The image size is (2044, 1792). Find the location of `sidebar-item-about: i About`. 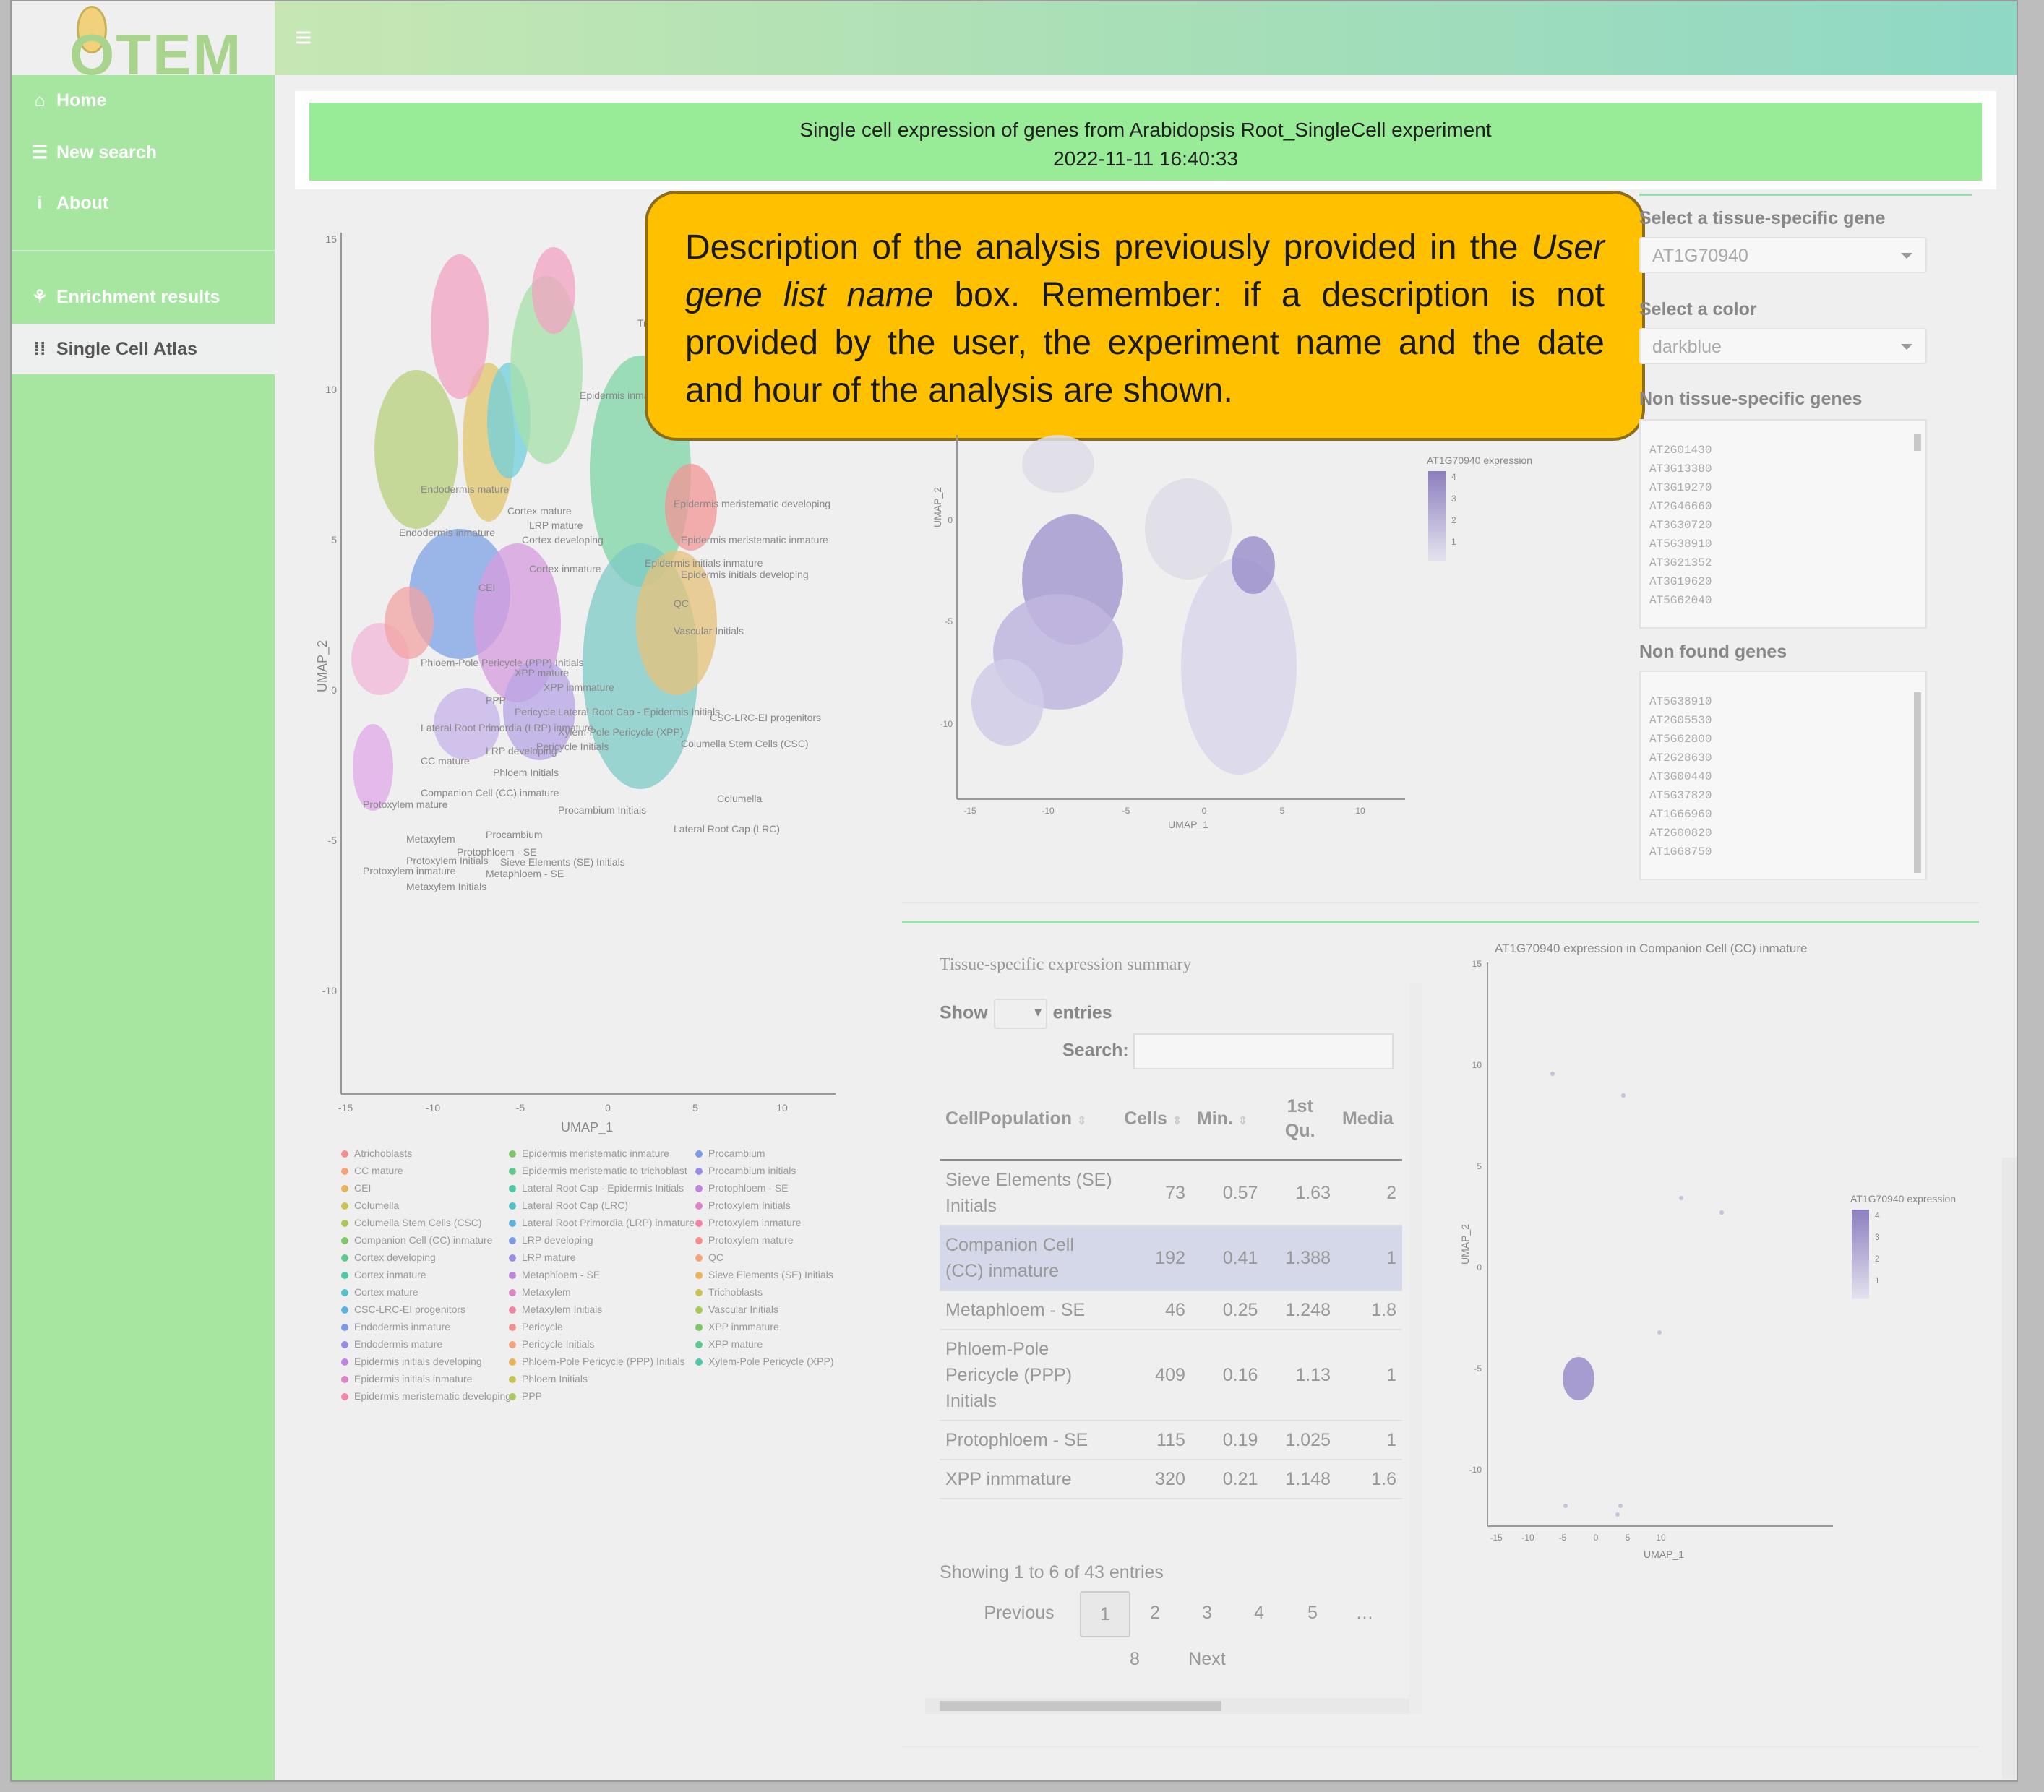

sidebar-item-about: i About is located at coordinates (143, 203).